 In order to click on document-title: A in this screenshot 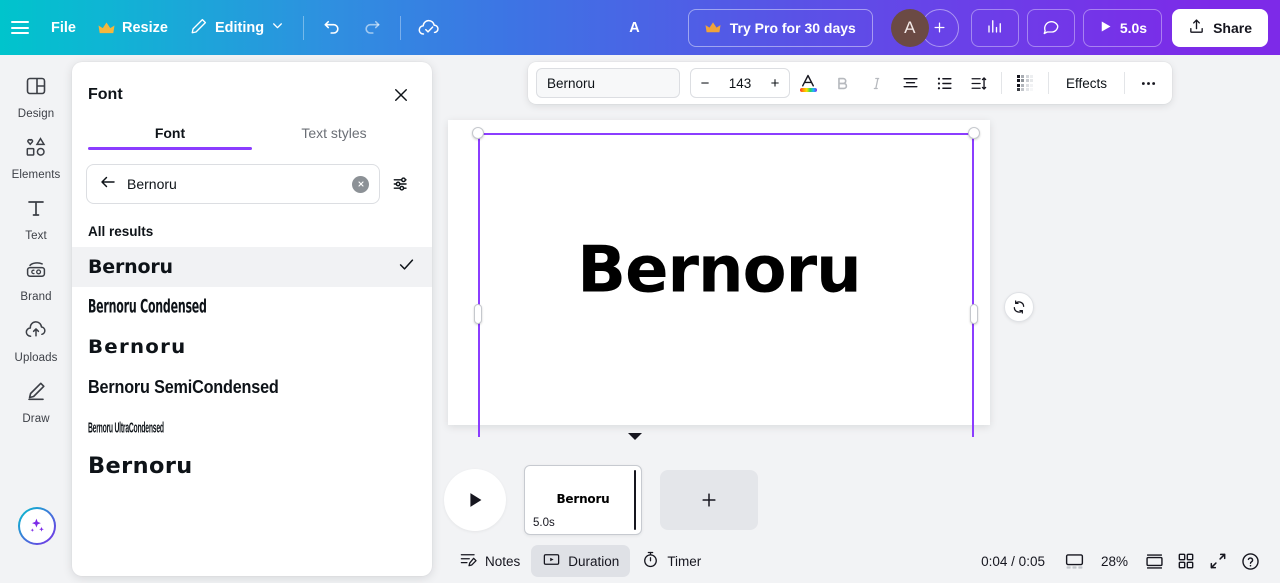, I will do `click(634, 28)`.